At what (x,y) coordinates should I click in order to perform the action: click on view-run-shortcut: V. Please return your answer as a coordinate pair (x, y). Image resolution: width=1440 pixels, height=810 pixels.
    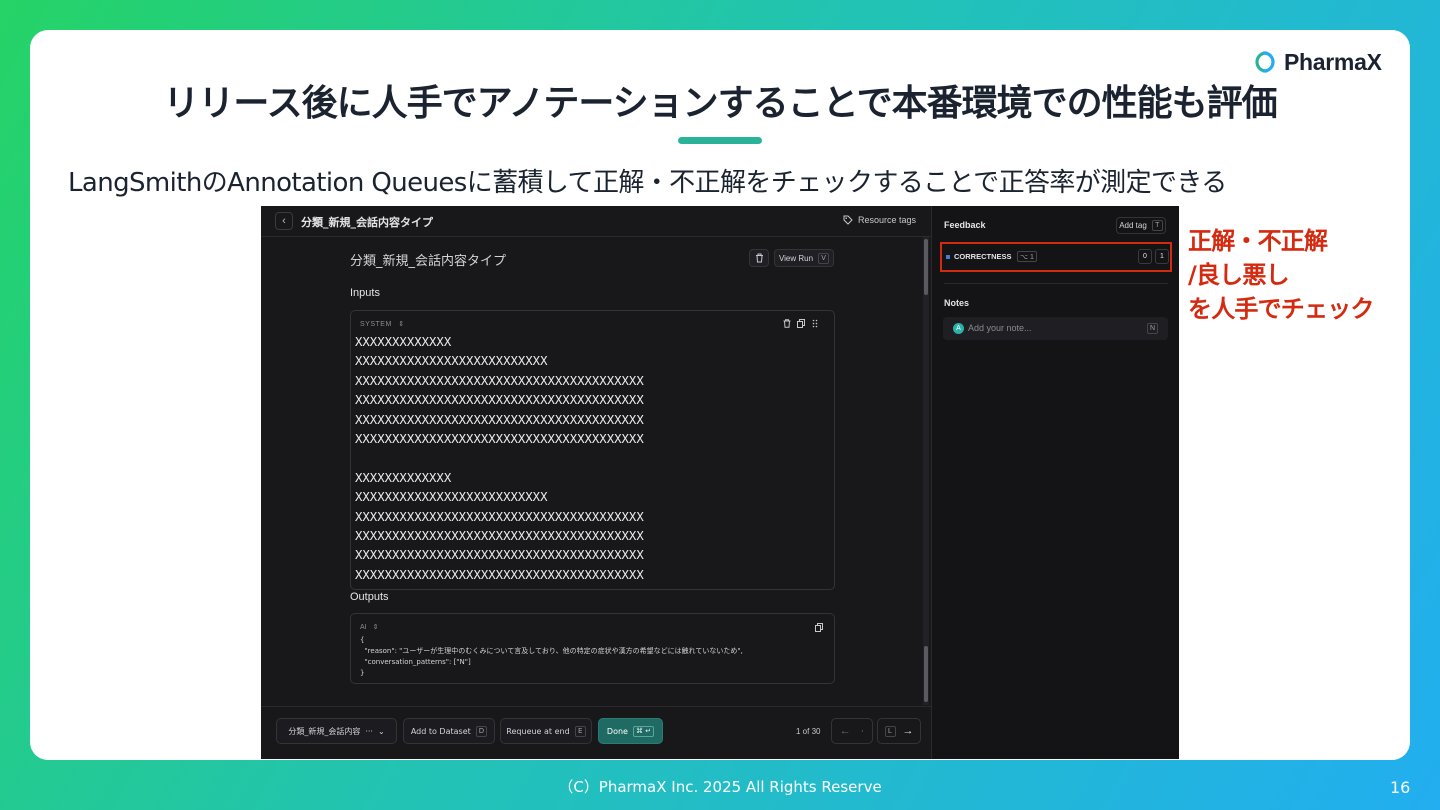
    Looking at the image, I should click on (824, 258).